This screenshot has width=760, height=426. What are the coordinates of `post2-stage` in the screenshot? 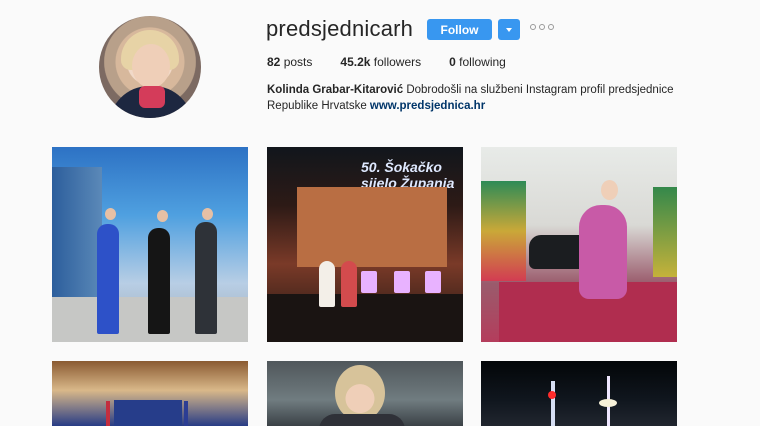 It's located at (365, 318).